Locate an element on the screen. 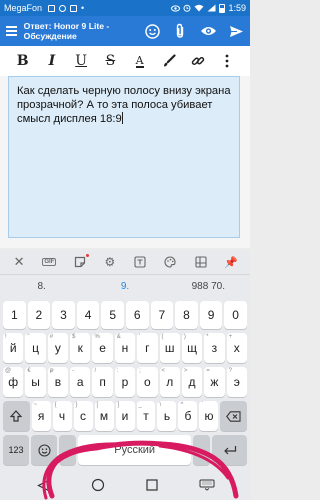 This screenshot has height=500, width=320. key: @ ф is located at coordinates (13, 382).